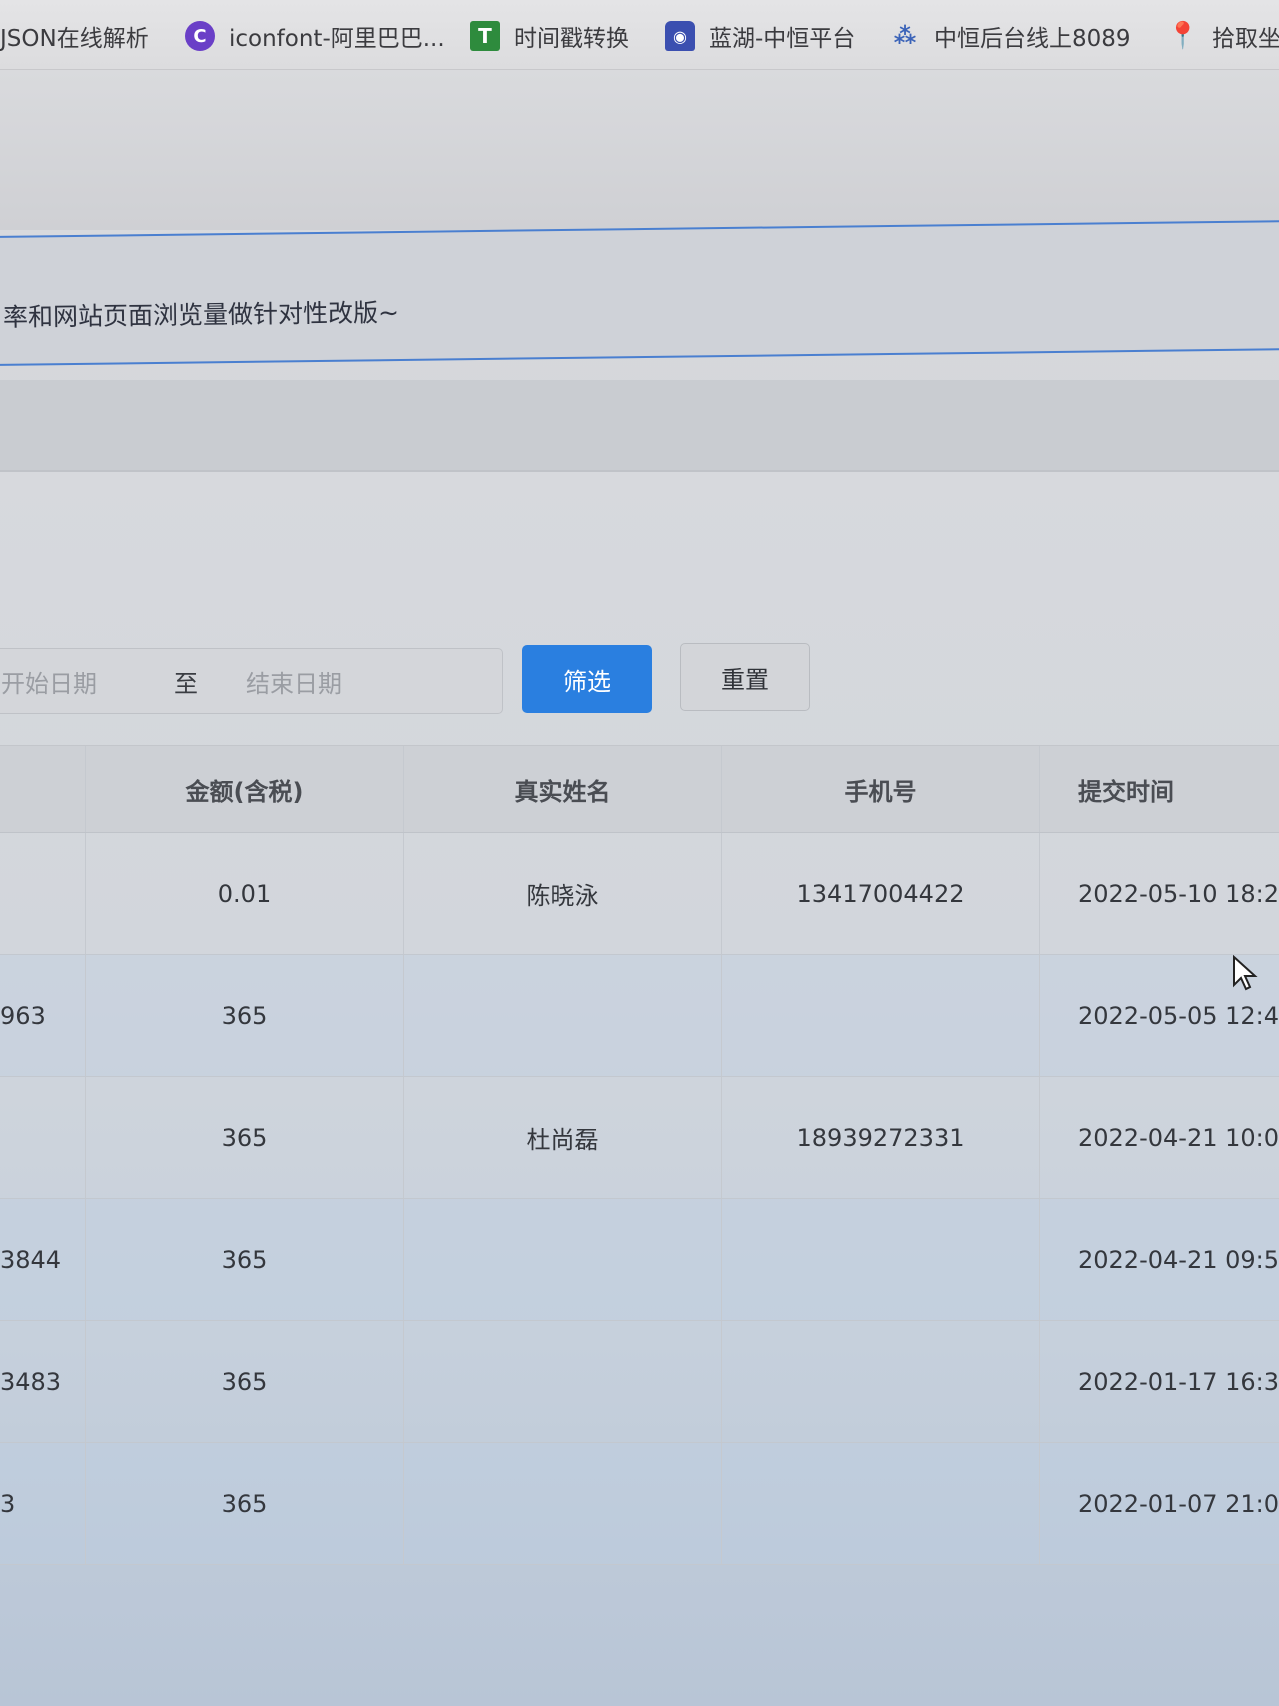 This screenshot has height=1706, width=1279. What do you see at coordinates (562, 789) in the screenshot?
I see `header-real-name: 真实姓名` at bounding box center [562, 789].